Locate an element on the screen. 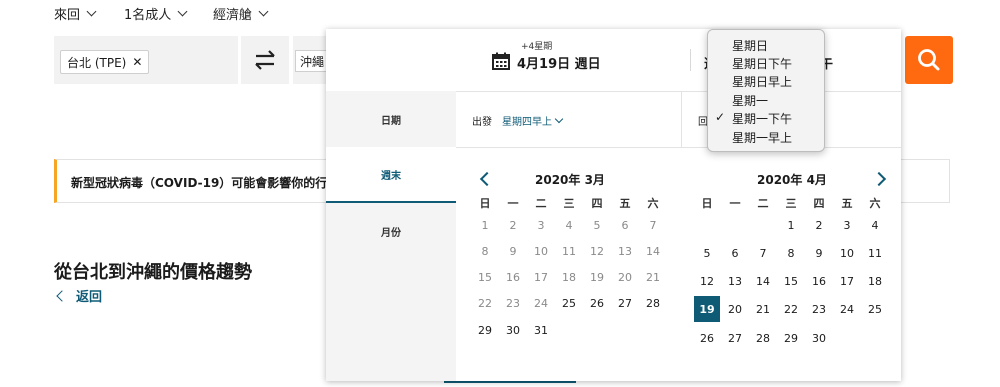 Image resolution: width=1000 pixels, height=387 pixels. calendar-day: 31 is located at coordinates (541, 330).